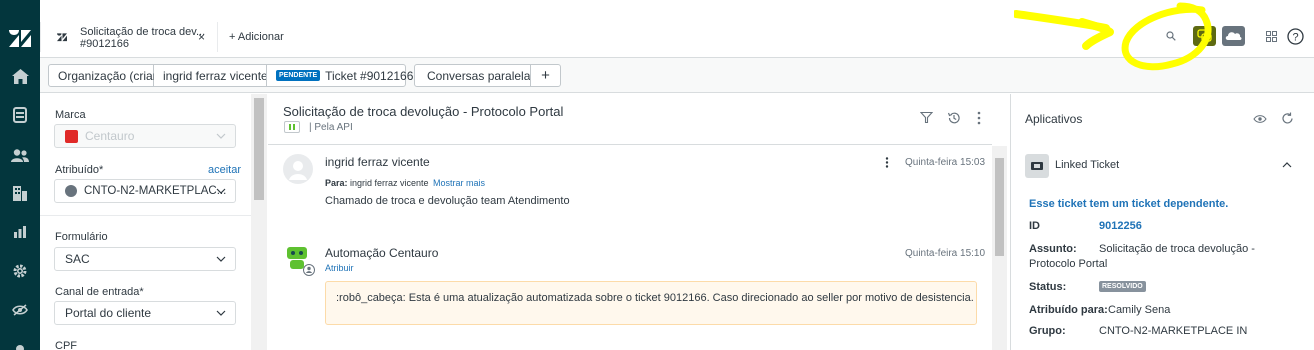 This screenshot has width=1314, height=350. Describe the element at coordinates (1177, 249) in the screenshot. I see `subject-value-line-1: Solicitação de troca devolução -` at that location.